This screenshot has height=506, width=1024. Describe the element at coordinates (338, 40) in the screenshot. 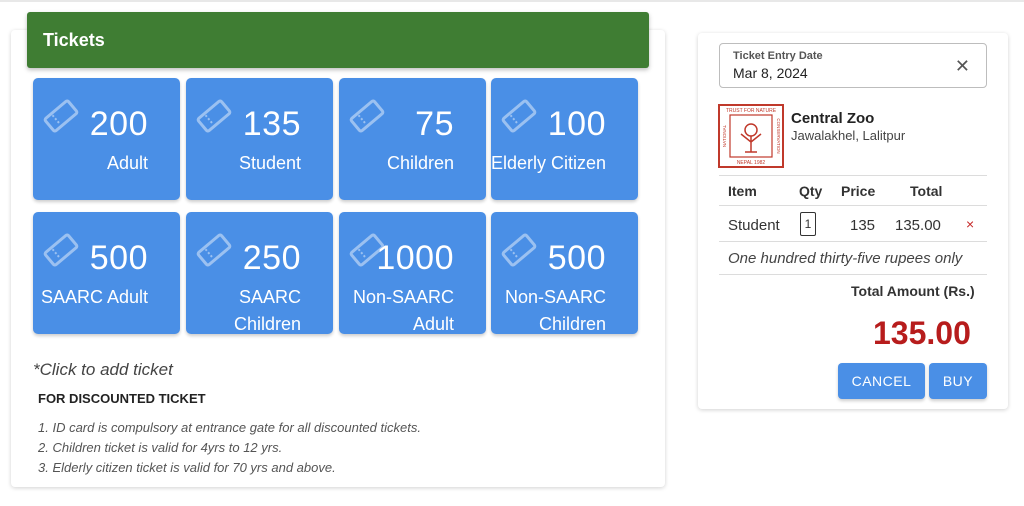

I see `tickets-header: Tickets` at that location.